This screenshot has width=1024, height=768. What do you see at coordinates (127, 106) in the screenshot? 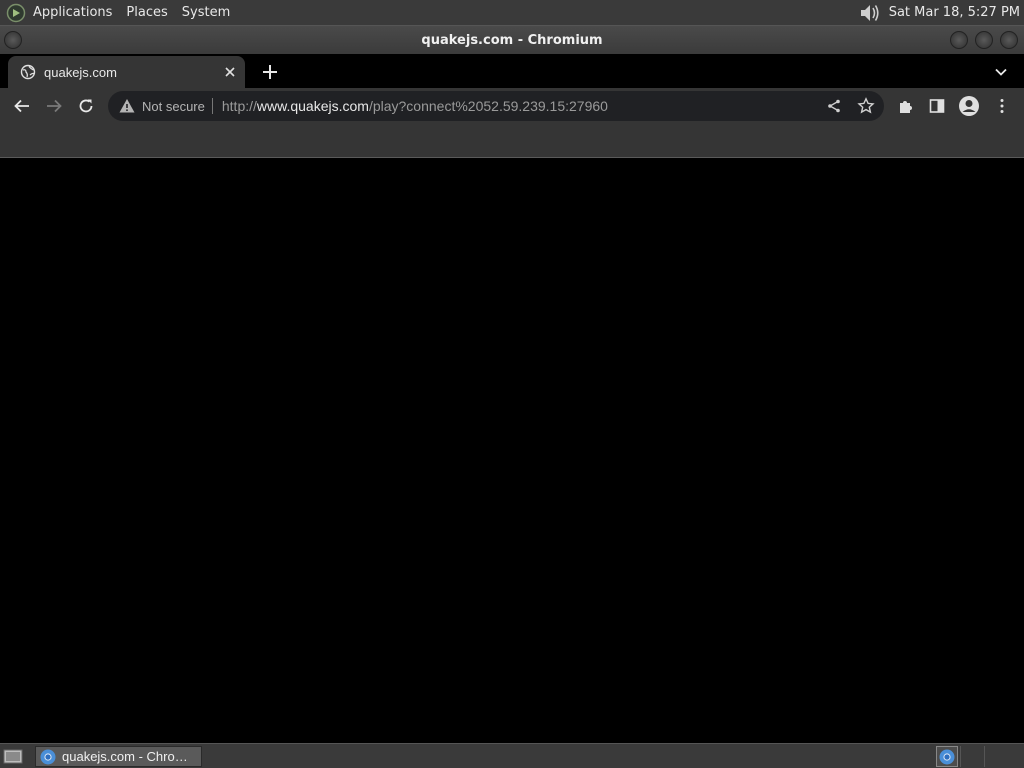
I see `warning-icon` at bounding box center [127, 106].